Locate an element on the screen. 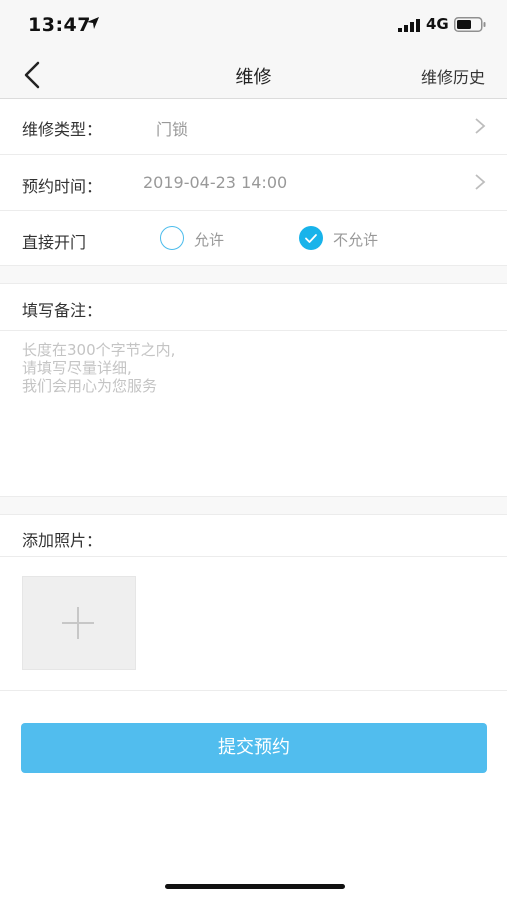 This screenshot has height=900, width=507. plus-icon is located at coordinates (78, 623).